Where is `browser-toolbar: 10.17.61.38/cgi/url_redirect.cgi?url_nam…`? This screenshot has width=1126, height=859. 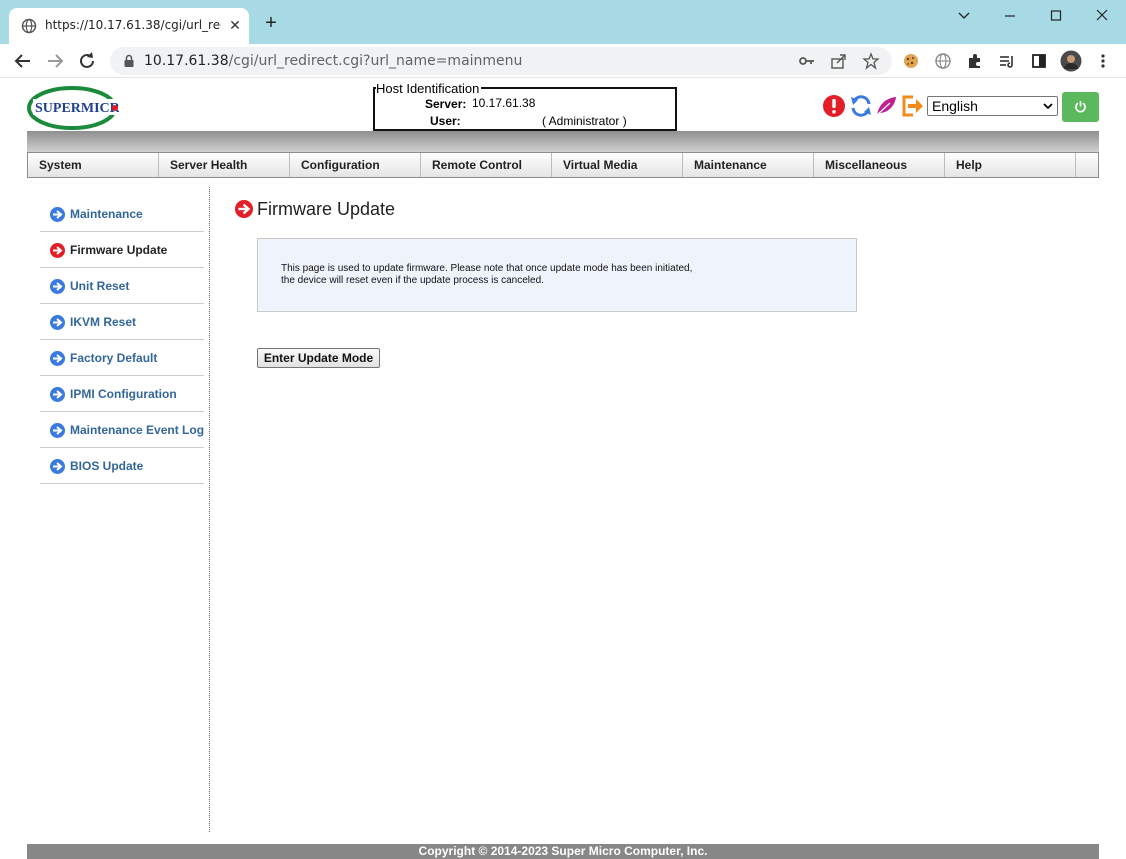 browser-toolbar: 10.17.61.38/cgi/url_redirect.cgi?url_nam… is located at coordinates (563, 61).